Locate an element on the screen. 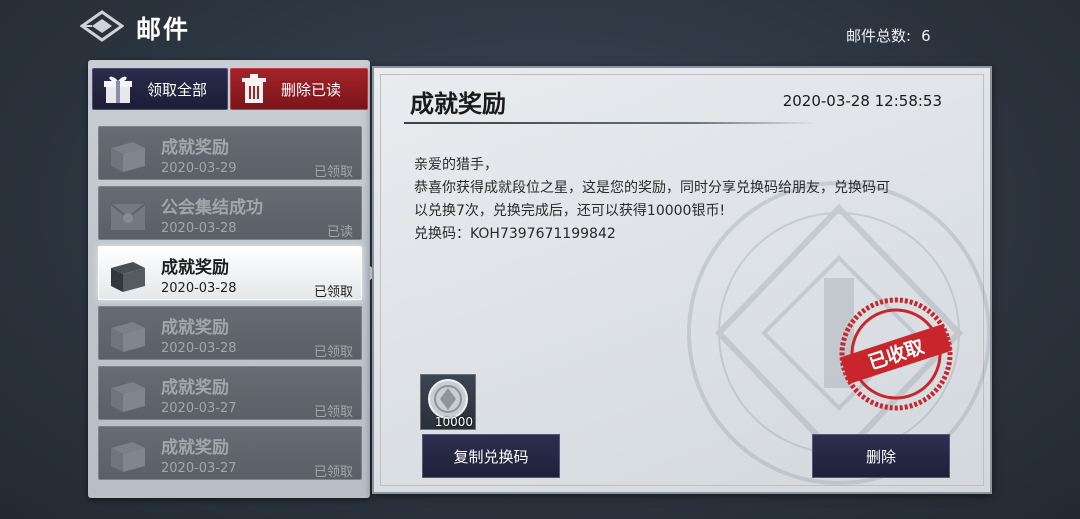  claimed-stamp: 已收取 is located at coordinates (896, 354).